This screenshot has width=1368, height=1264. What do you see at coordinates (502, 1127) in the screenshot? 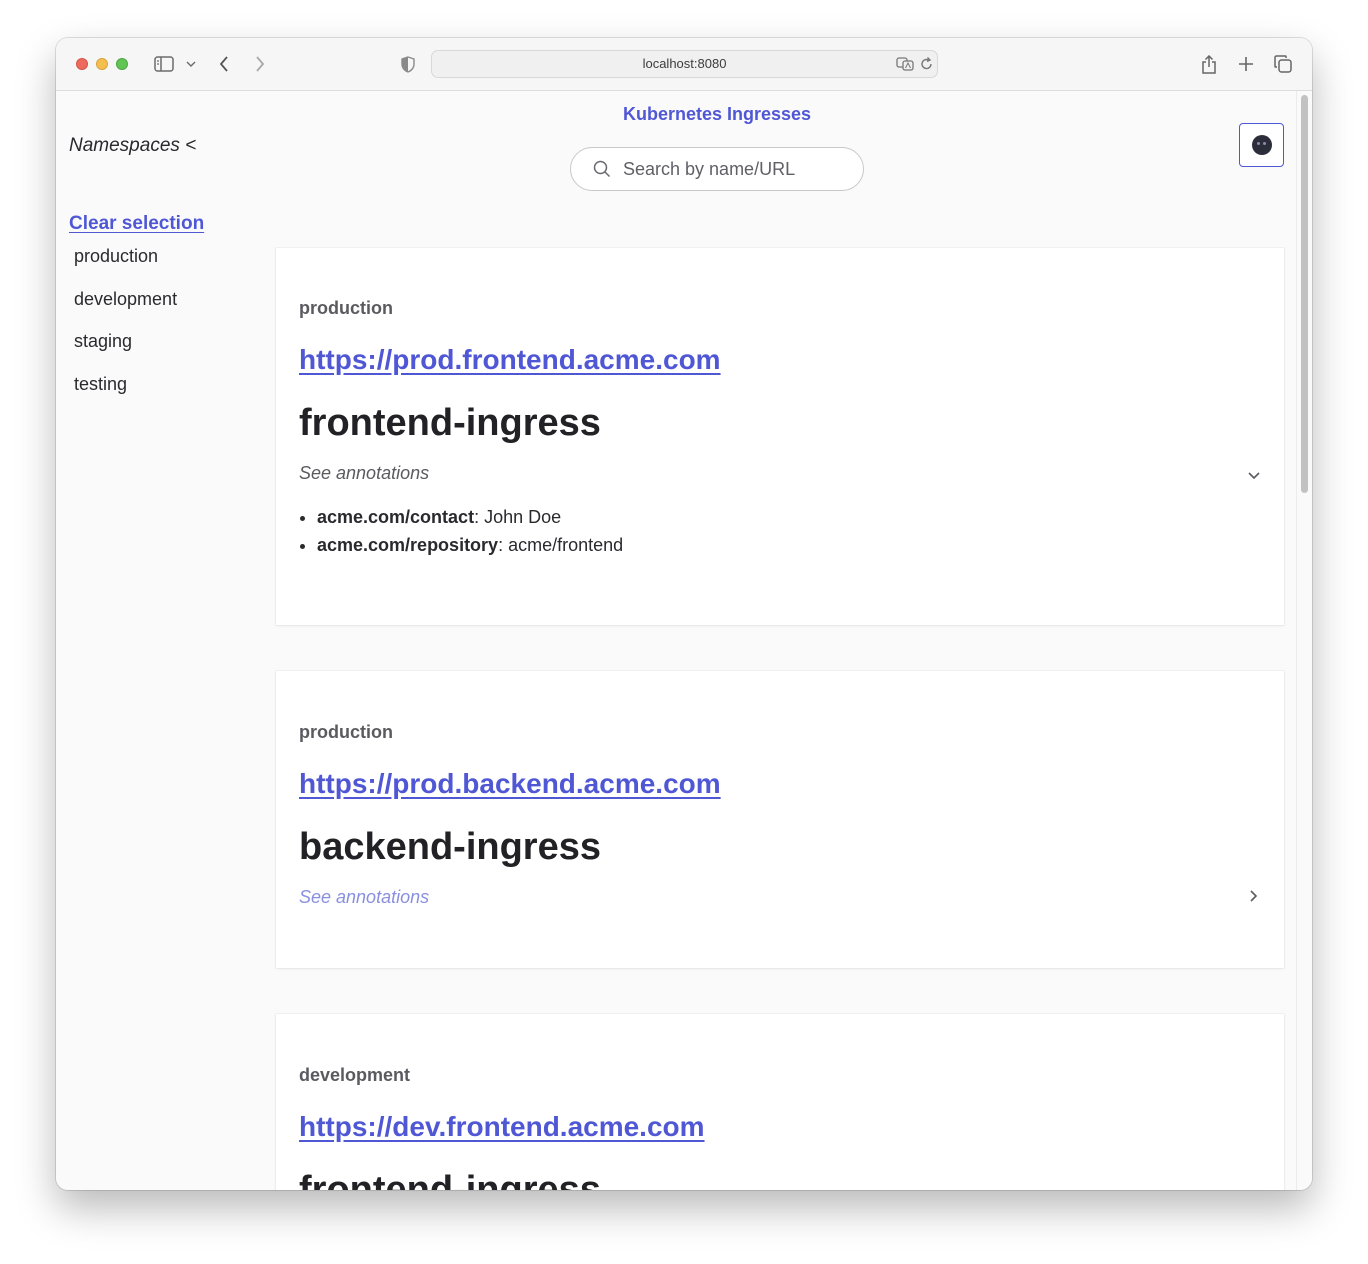
I see `ingress-url-link: https://dev.frontend.acme.com` at bounding box center [502, 1127].